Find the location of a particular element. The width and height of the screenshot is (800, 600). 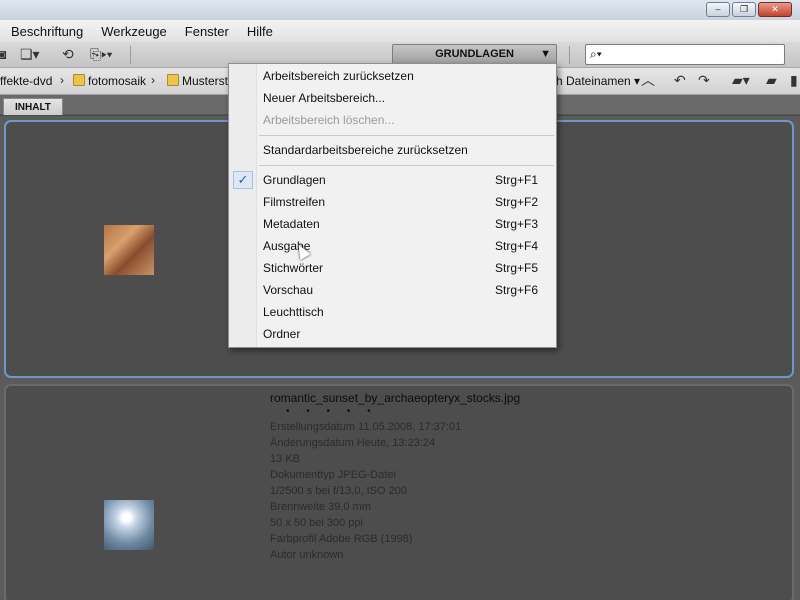

menu-item-label: Arbeitsbereich zurücksetzen is located at coordinates (338, 76).